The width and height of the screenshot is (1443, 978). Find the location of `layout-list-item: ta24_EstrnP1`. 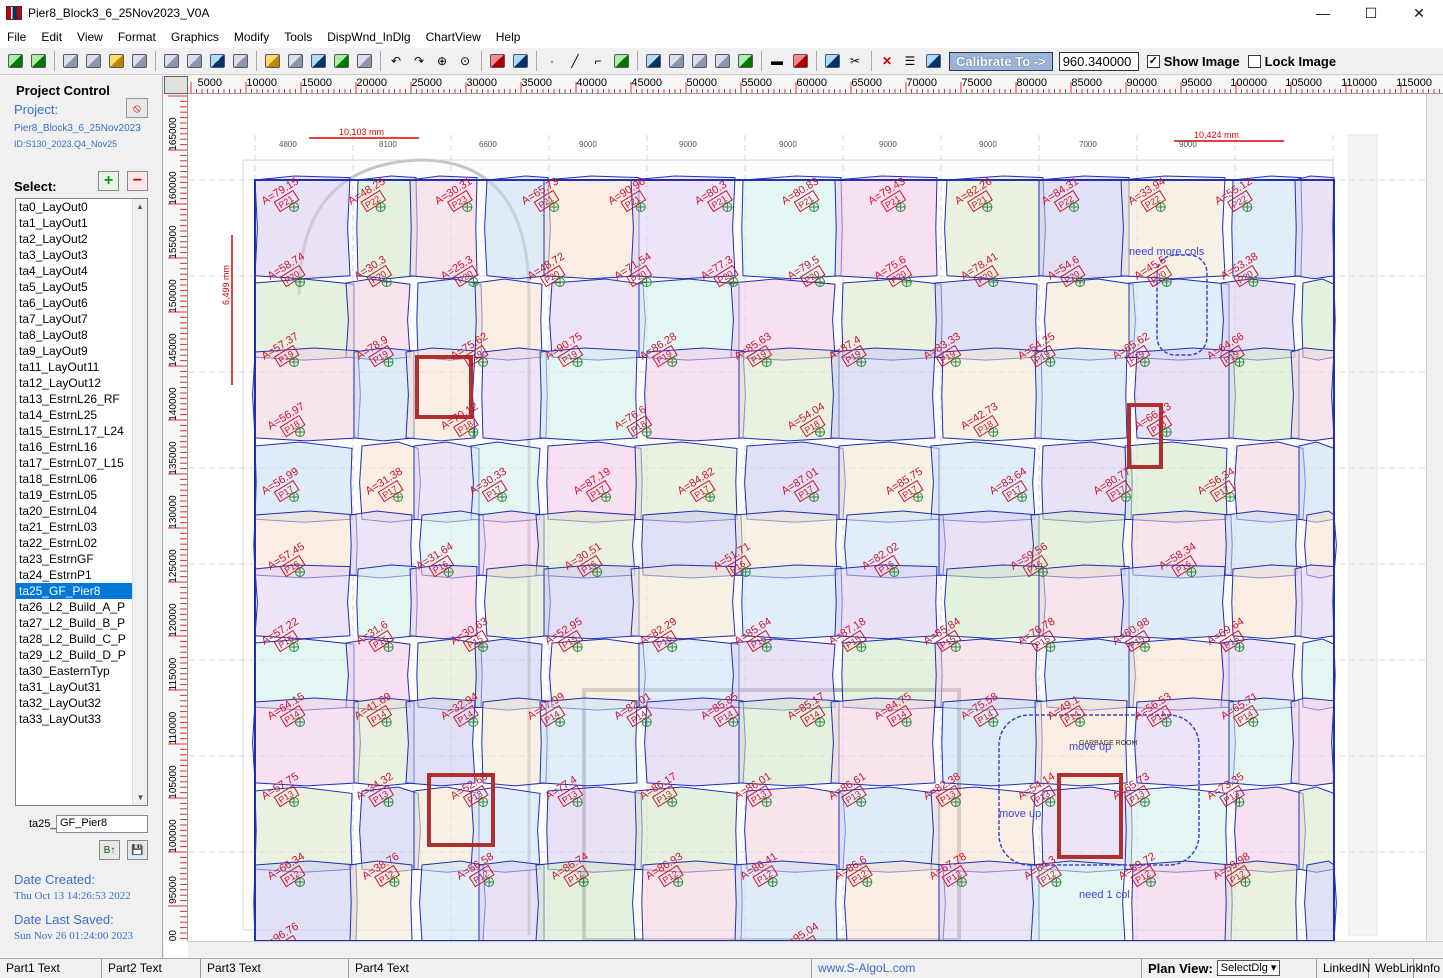

layout-list-item: ta24_EstrnP1 is located at coordinates (81, 575).